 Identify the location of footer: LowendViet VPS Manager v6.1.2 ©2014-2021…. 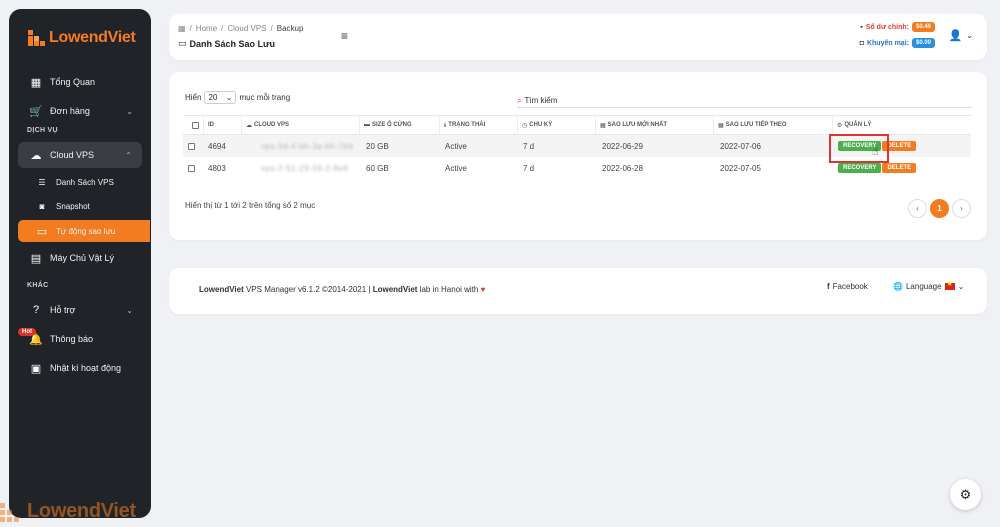
(578, 291).